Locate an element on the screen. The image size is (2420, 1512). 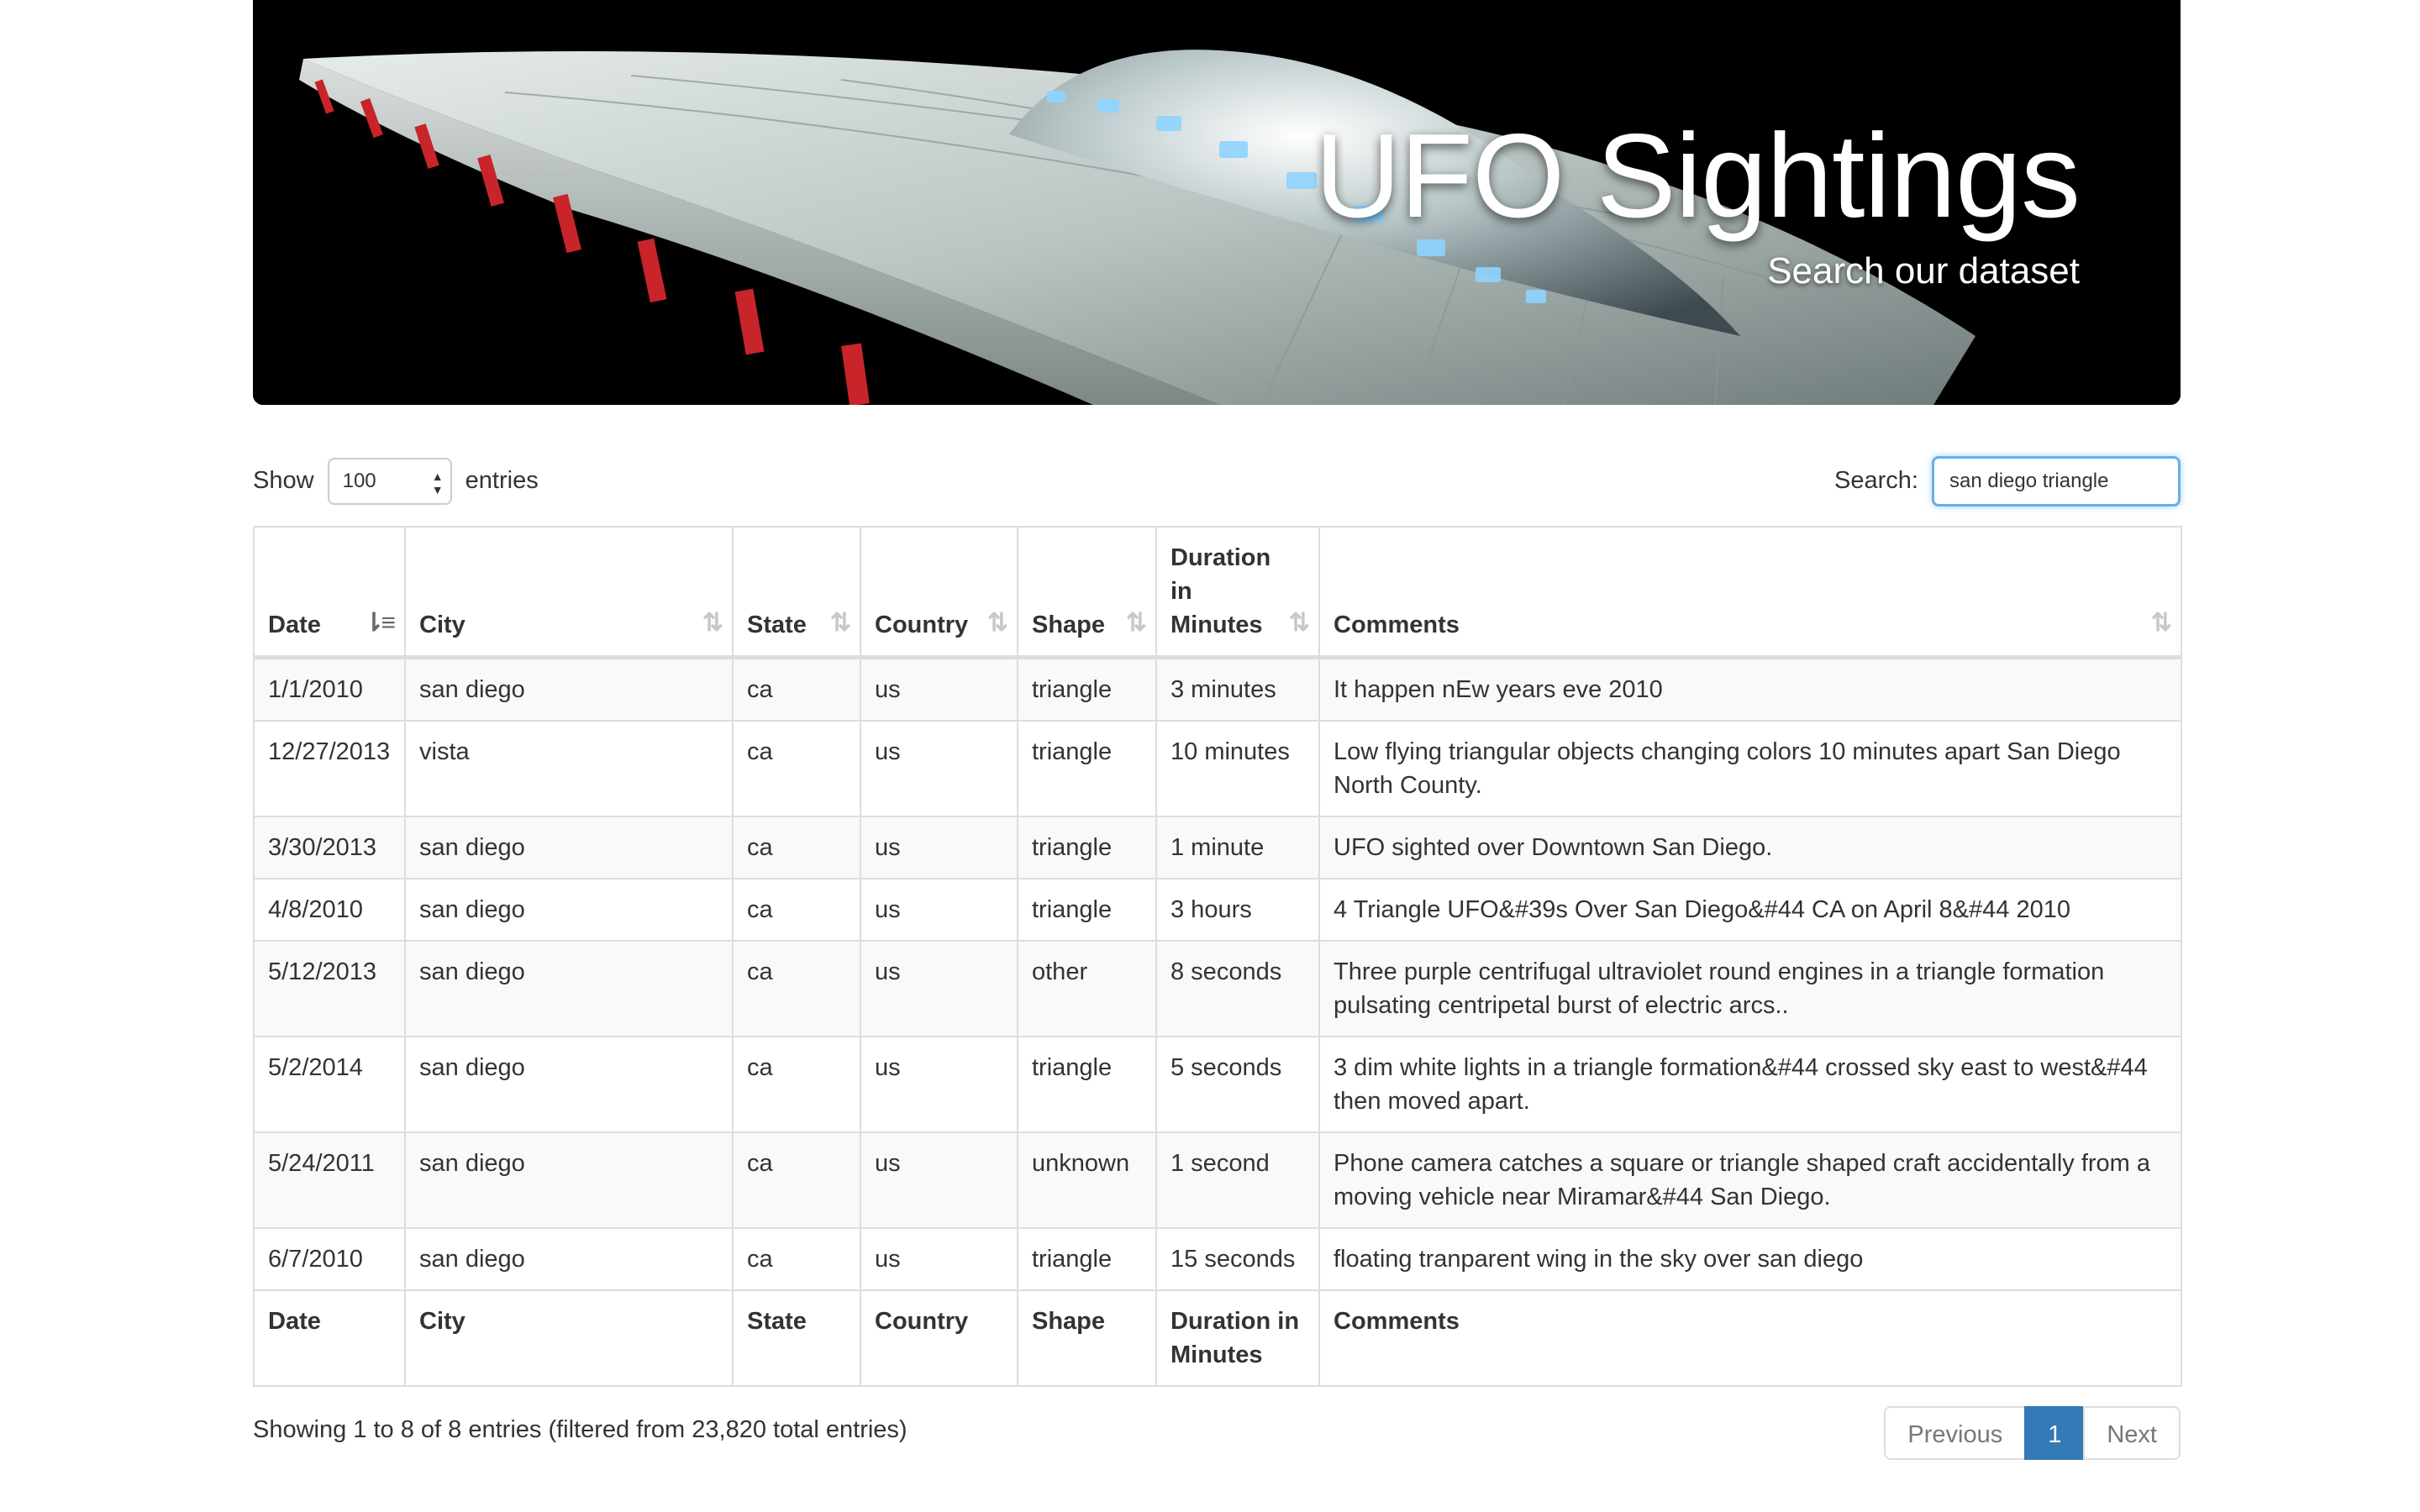
column-header-country: Country ⇅ is located at coordinates (939, 592).